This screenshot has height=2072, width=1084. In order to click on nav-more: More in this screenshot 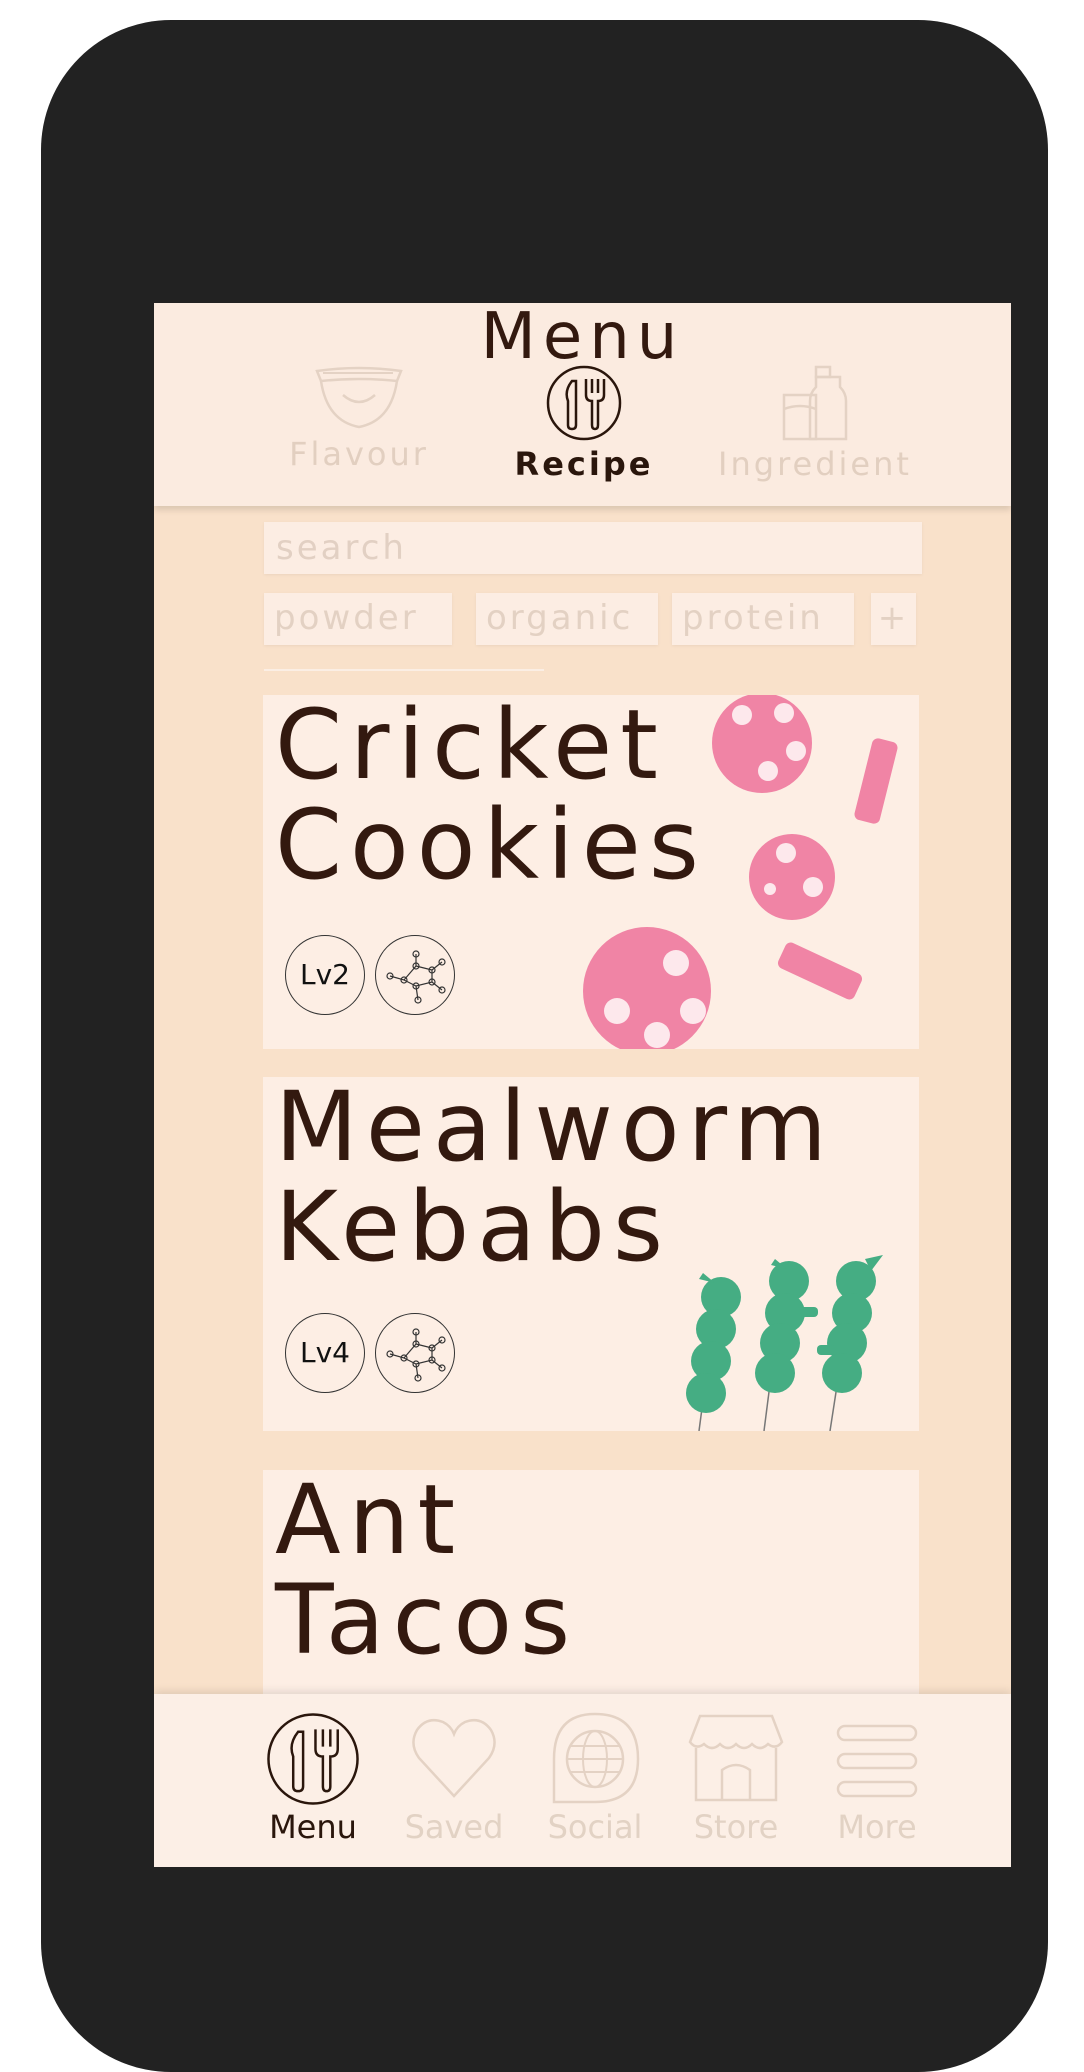, I will do `click(877, 1787)`.